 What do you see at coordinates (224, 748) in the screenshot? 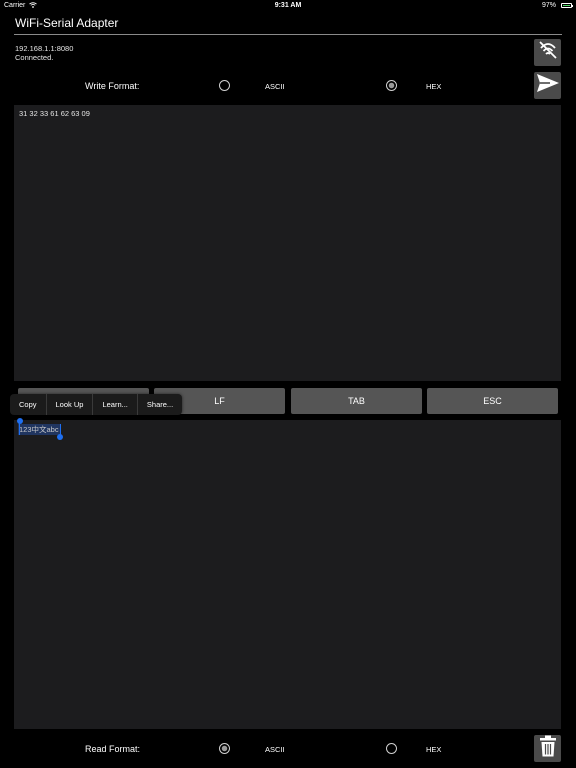
I see `read-ascii-radio` at bounding box center [224, 748].